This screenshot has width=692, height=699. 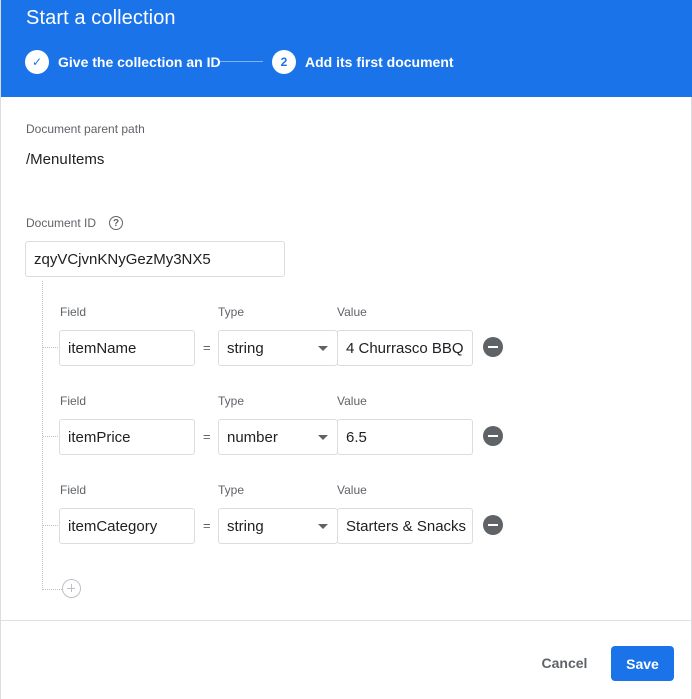 What do you see at coordinates (346, 620) in the screenshot?
I see `footer-divider` at bounding box center [346, 620].